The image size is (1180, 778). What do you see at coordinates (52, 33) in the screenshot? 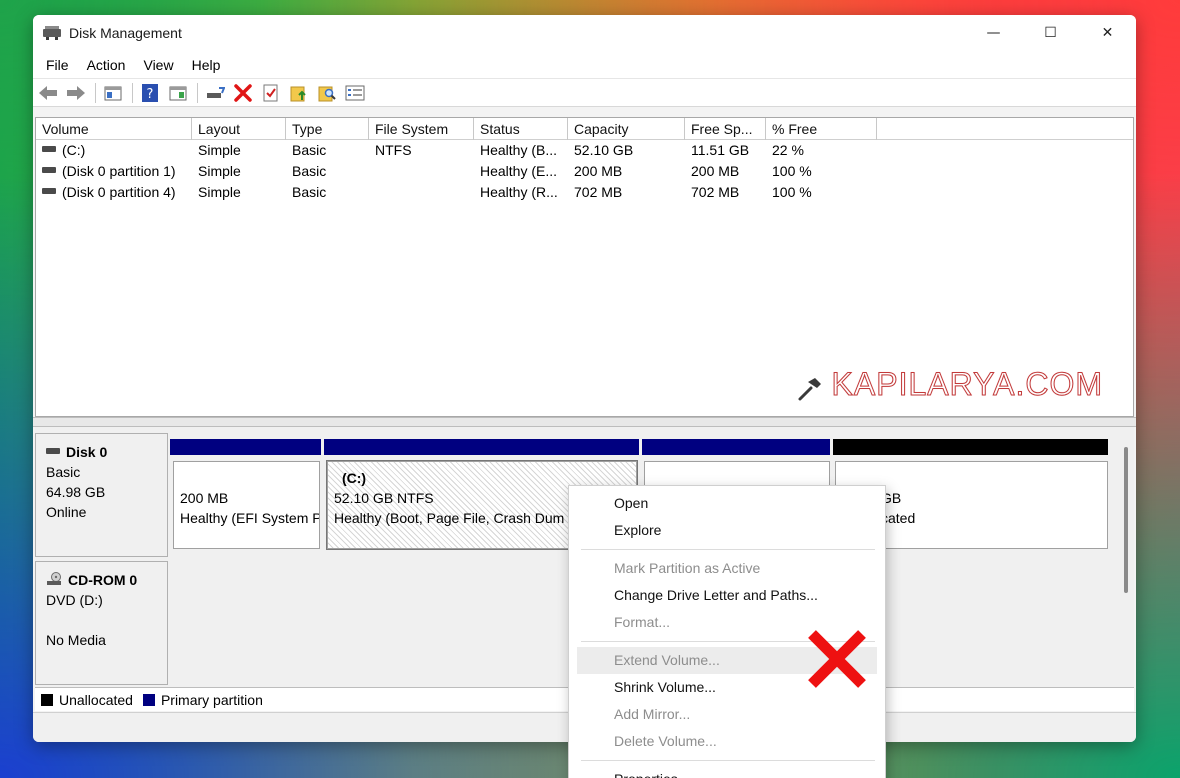
I see `disk-management-icon` at bounding box center [52, 33].